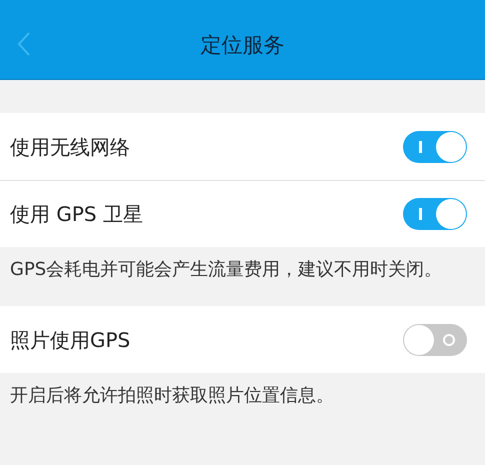 The height and width of the screenshot is (465, 485). What do you see at coordinates (70, 340) in the screenshot?
I see `setting-label: 照片使用GPS` at bounding box center [70, 340].